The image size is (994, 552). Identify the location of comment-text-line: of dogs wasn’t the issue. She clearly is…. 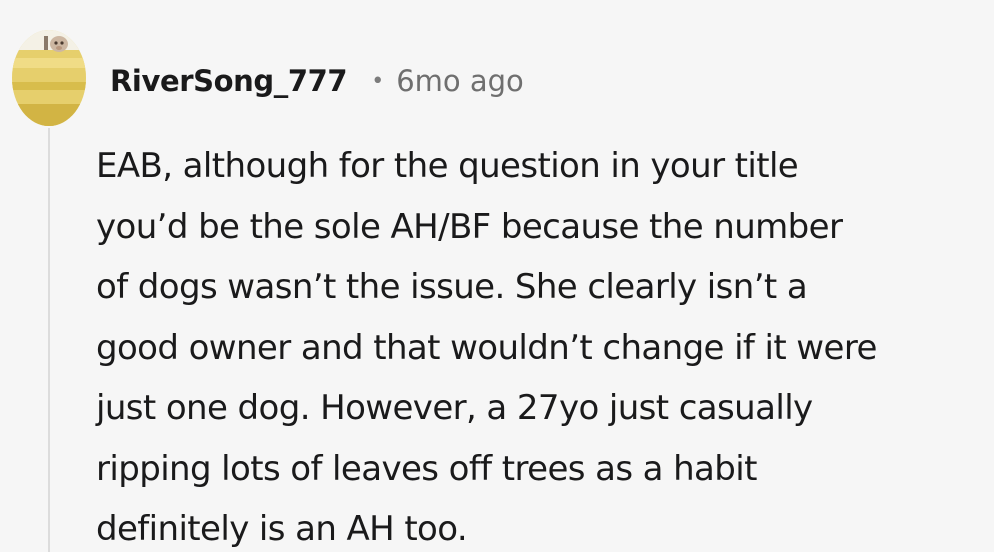
(452, 287).